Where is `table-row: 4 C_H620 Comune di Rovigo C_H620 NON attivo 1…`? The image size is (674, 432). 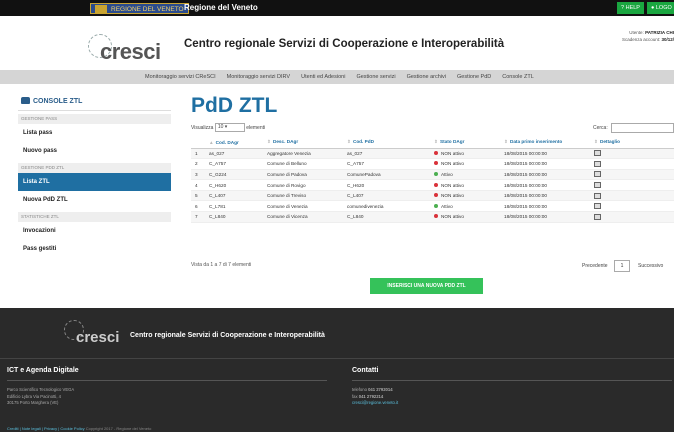
table-row: 4 C_H620 Comune di Rovigo C_H620 NON attivo 1… is located at coordinates (432, 185).